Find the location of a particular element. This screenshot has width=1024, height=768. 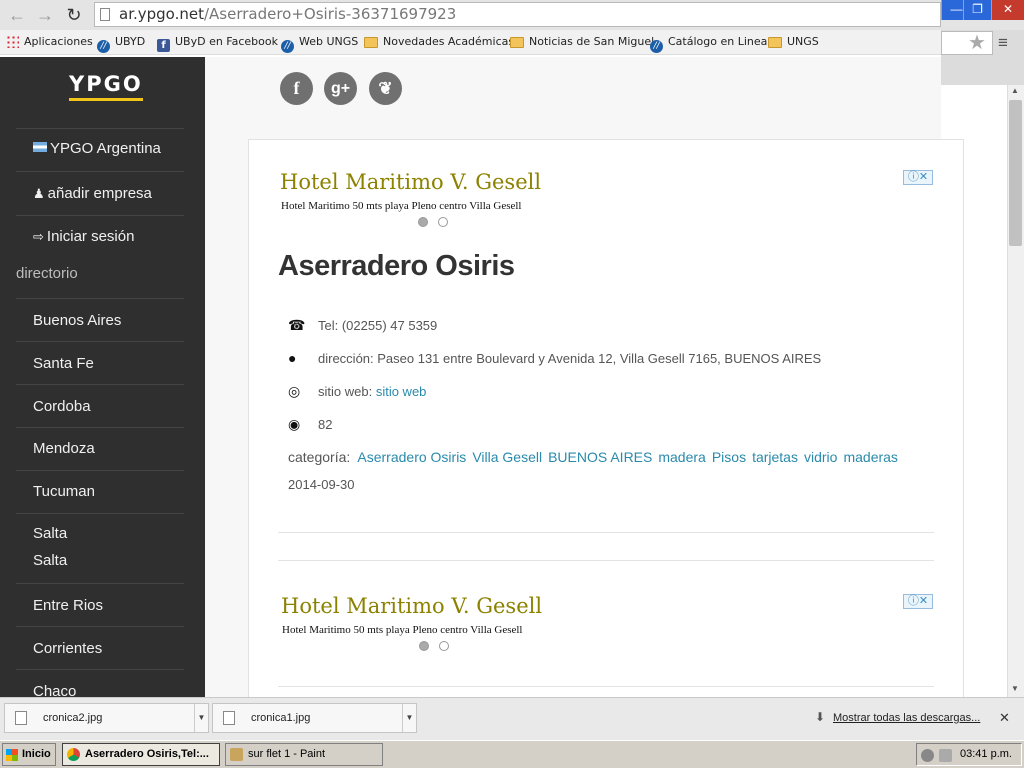

bookmark-star-icon: ★ is located at coordinates (977, 42).